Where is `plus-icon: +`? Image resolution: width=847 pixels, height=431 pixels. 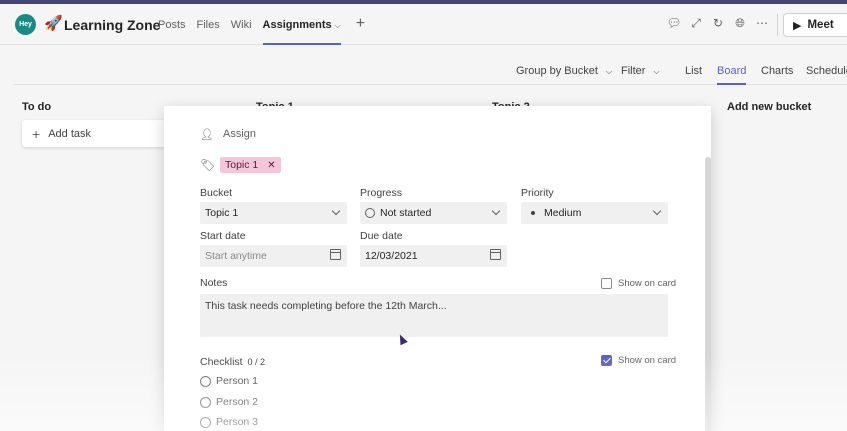
plus-icon: + is located at coordinates (36, 133).